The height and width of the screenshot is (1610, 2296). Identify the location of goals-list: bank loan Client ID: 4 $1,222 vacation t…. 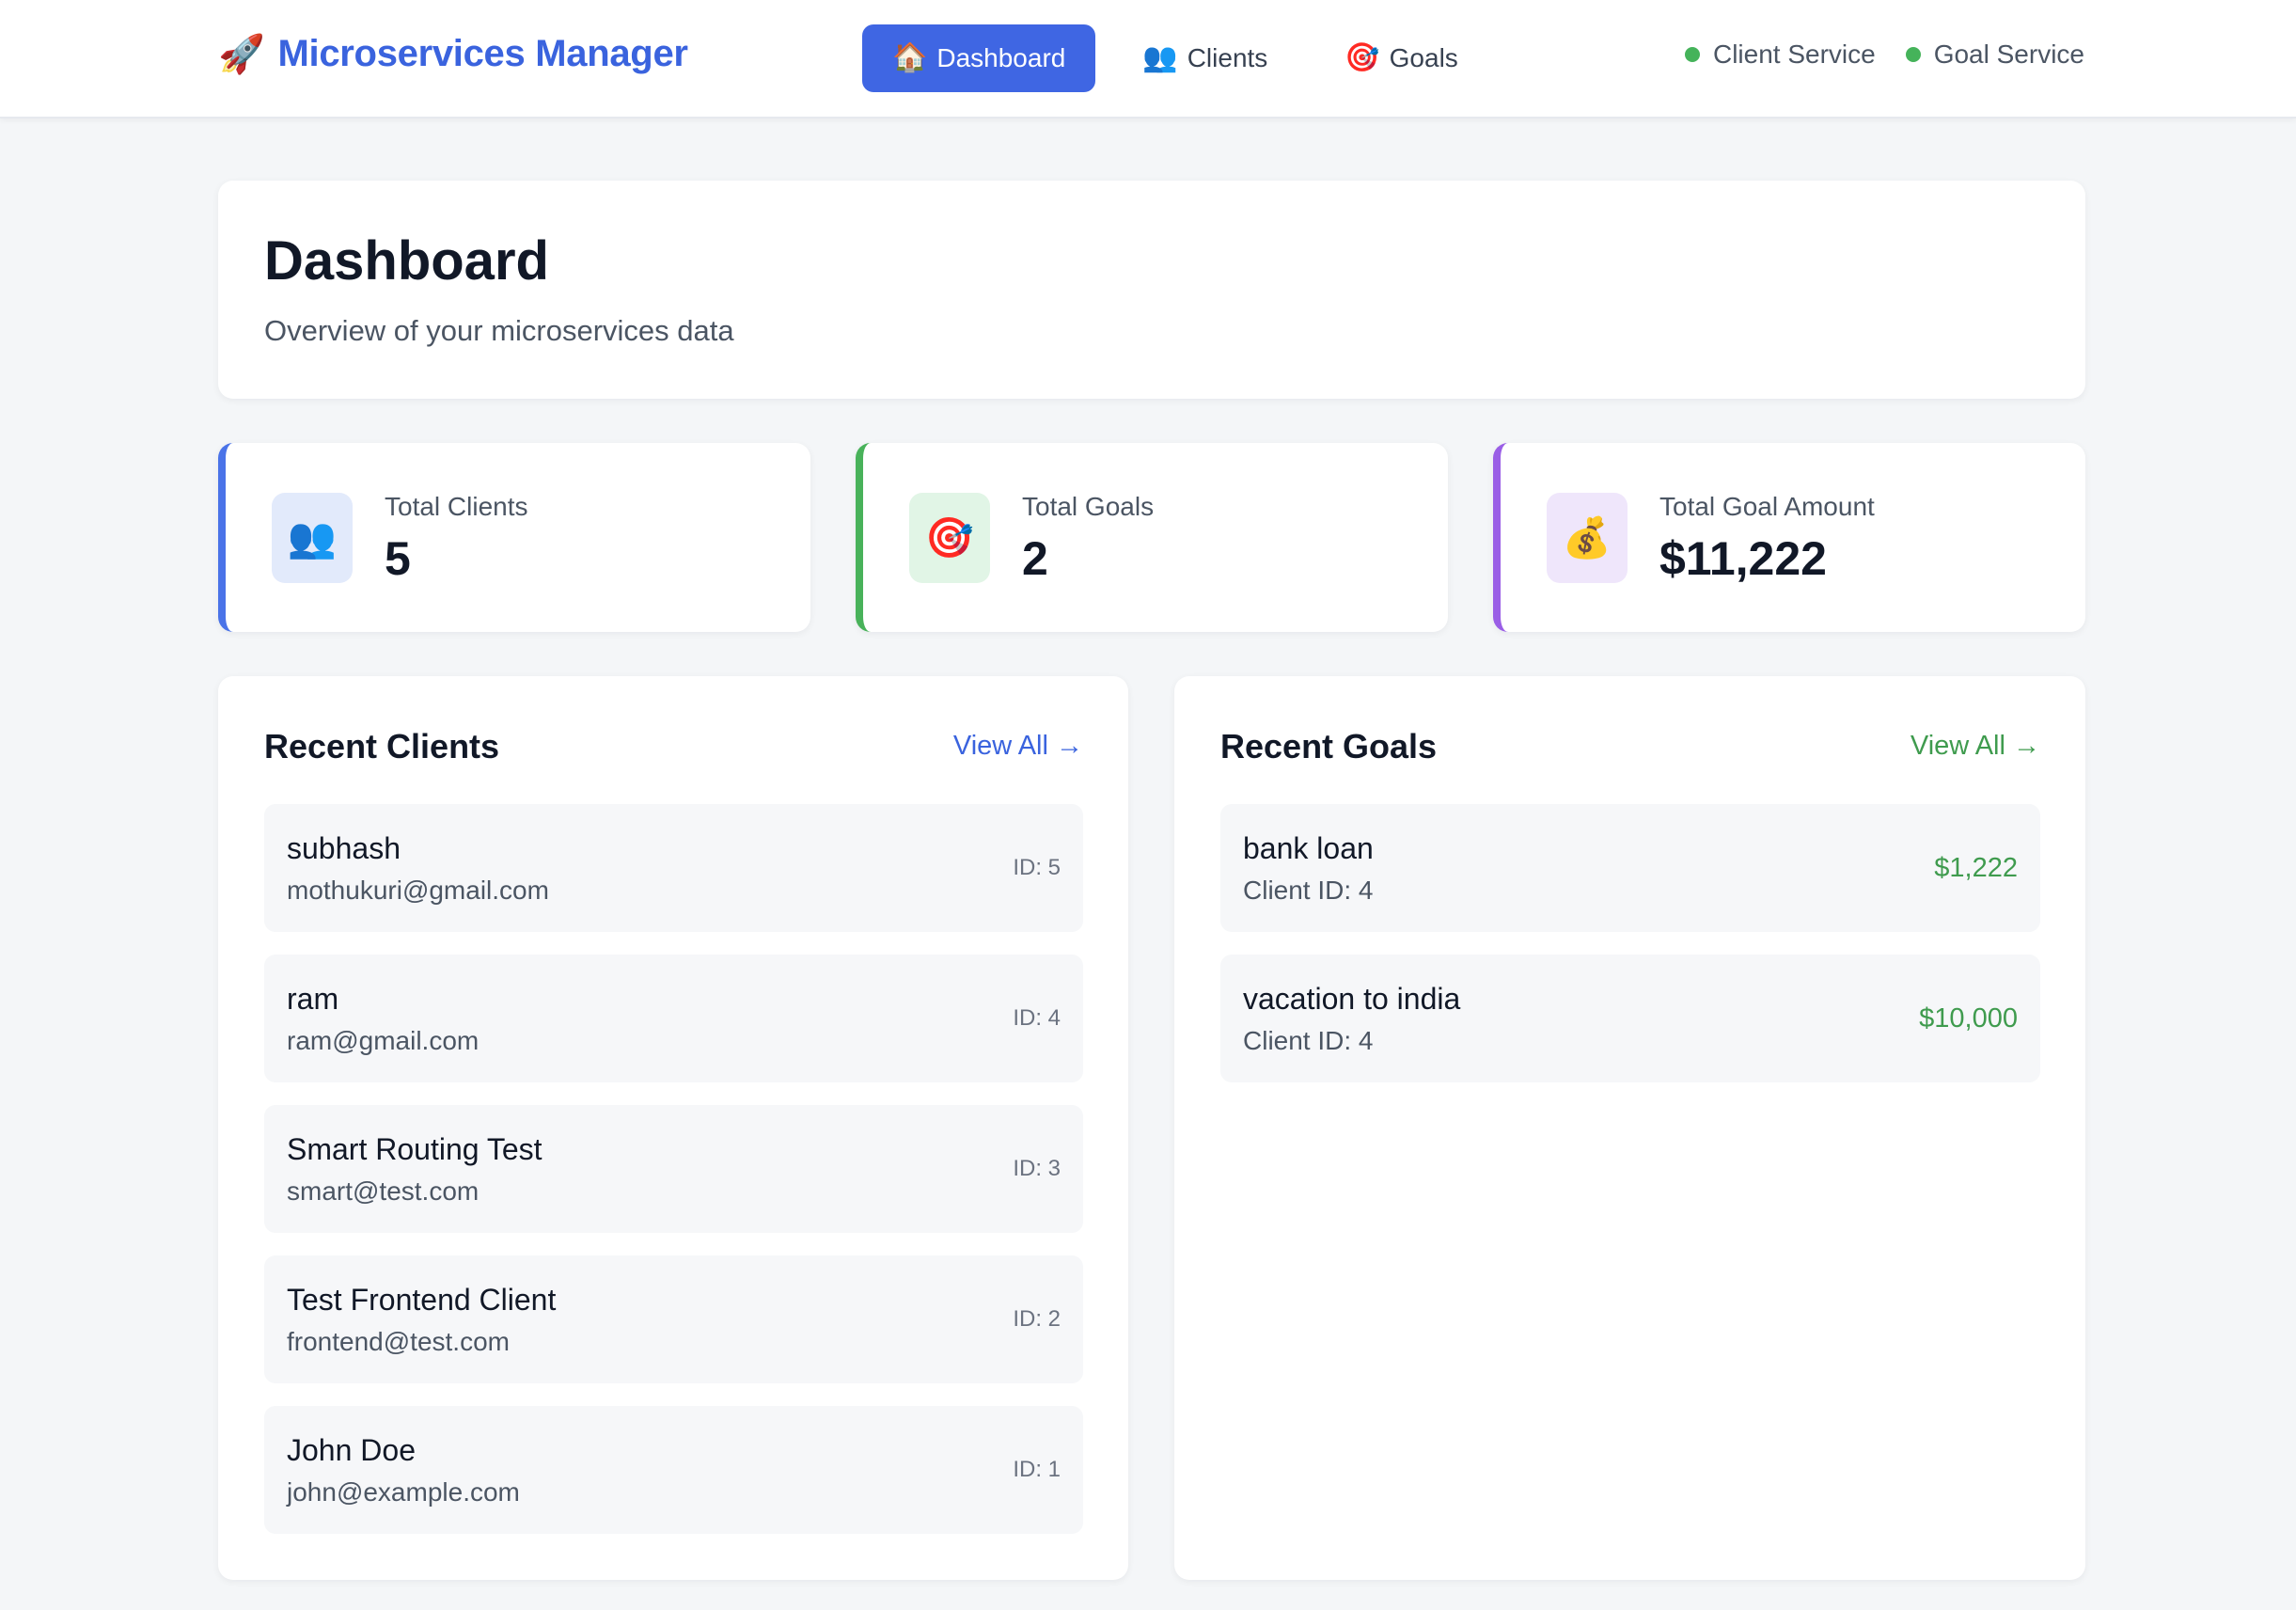
(1630, 954).